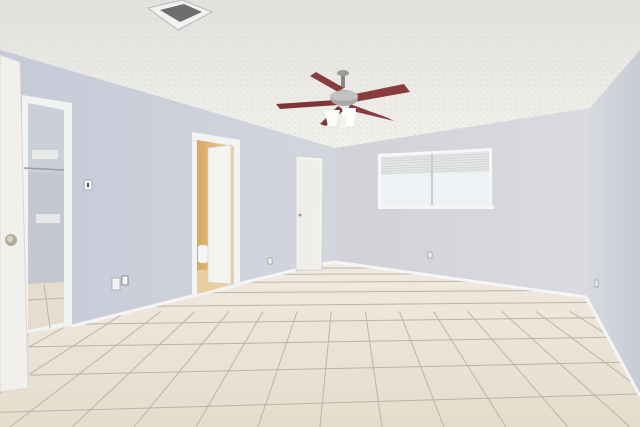 The height and width of the screenshot is (427, 640). What do you see at coordinates (47, 214) in the screenshot?
I see `closet-doorway` at bounding box center [47, 214].